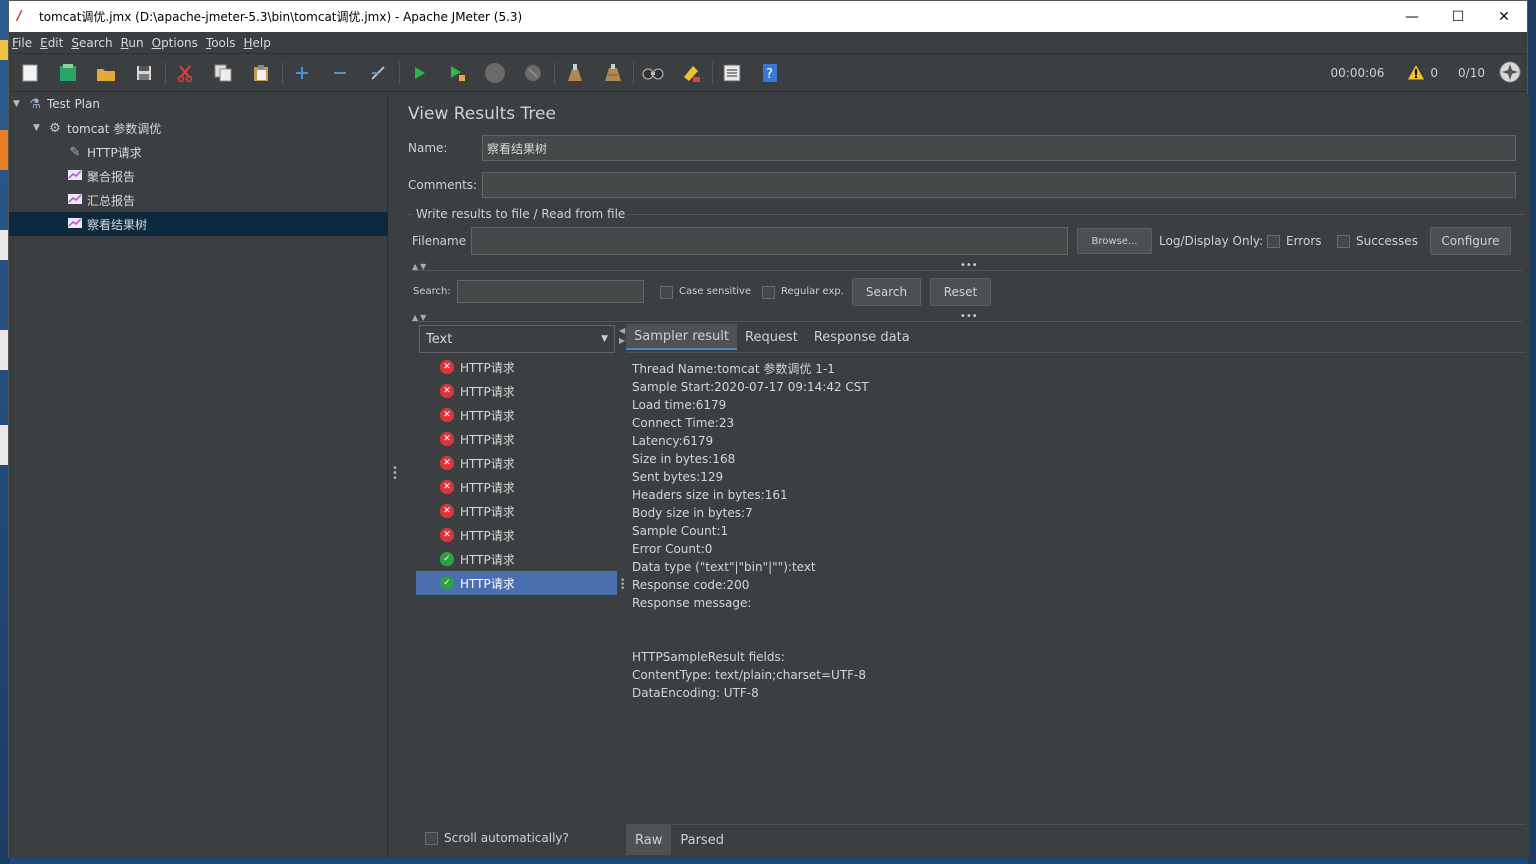 This screenshot has width=1536, height=864. I want to click on toolbar: ? 00:00:06 0 0/10, so click(768, 73).